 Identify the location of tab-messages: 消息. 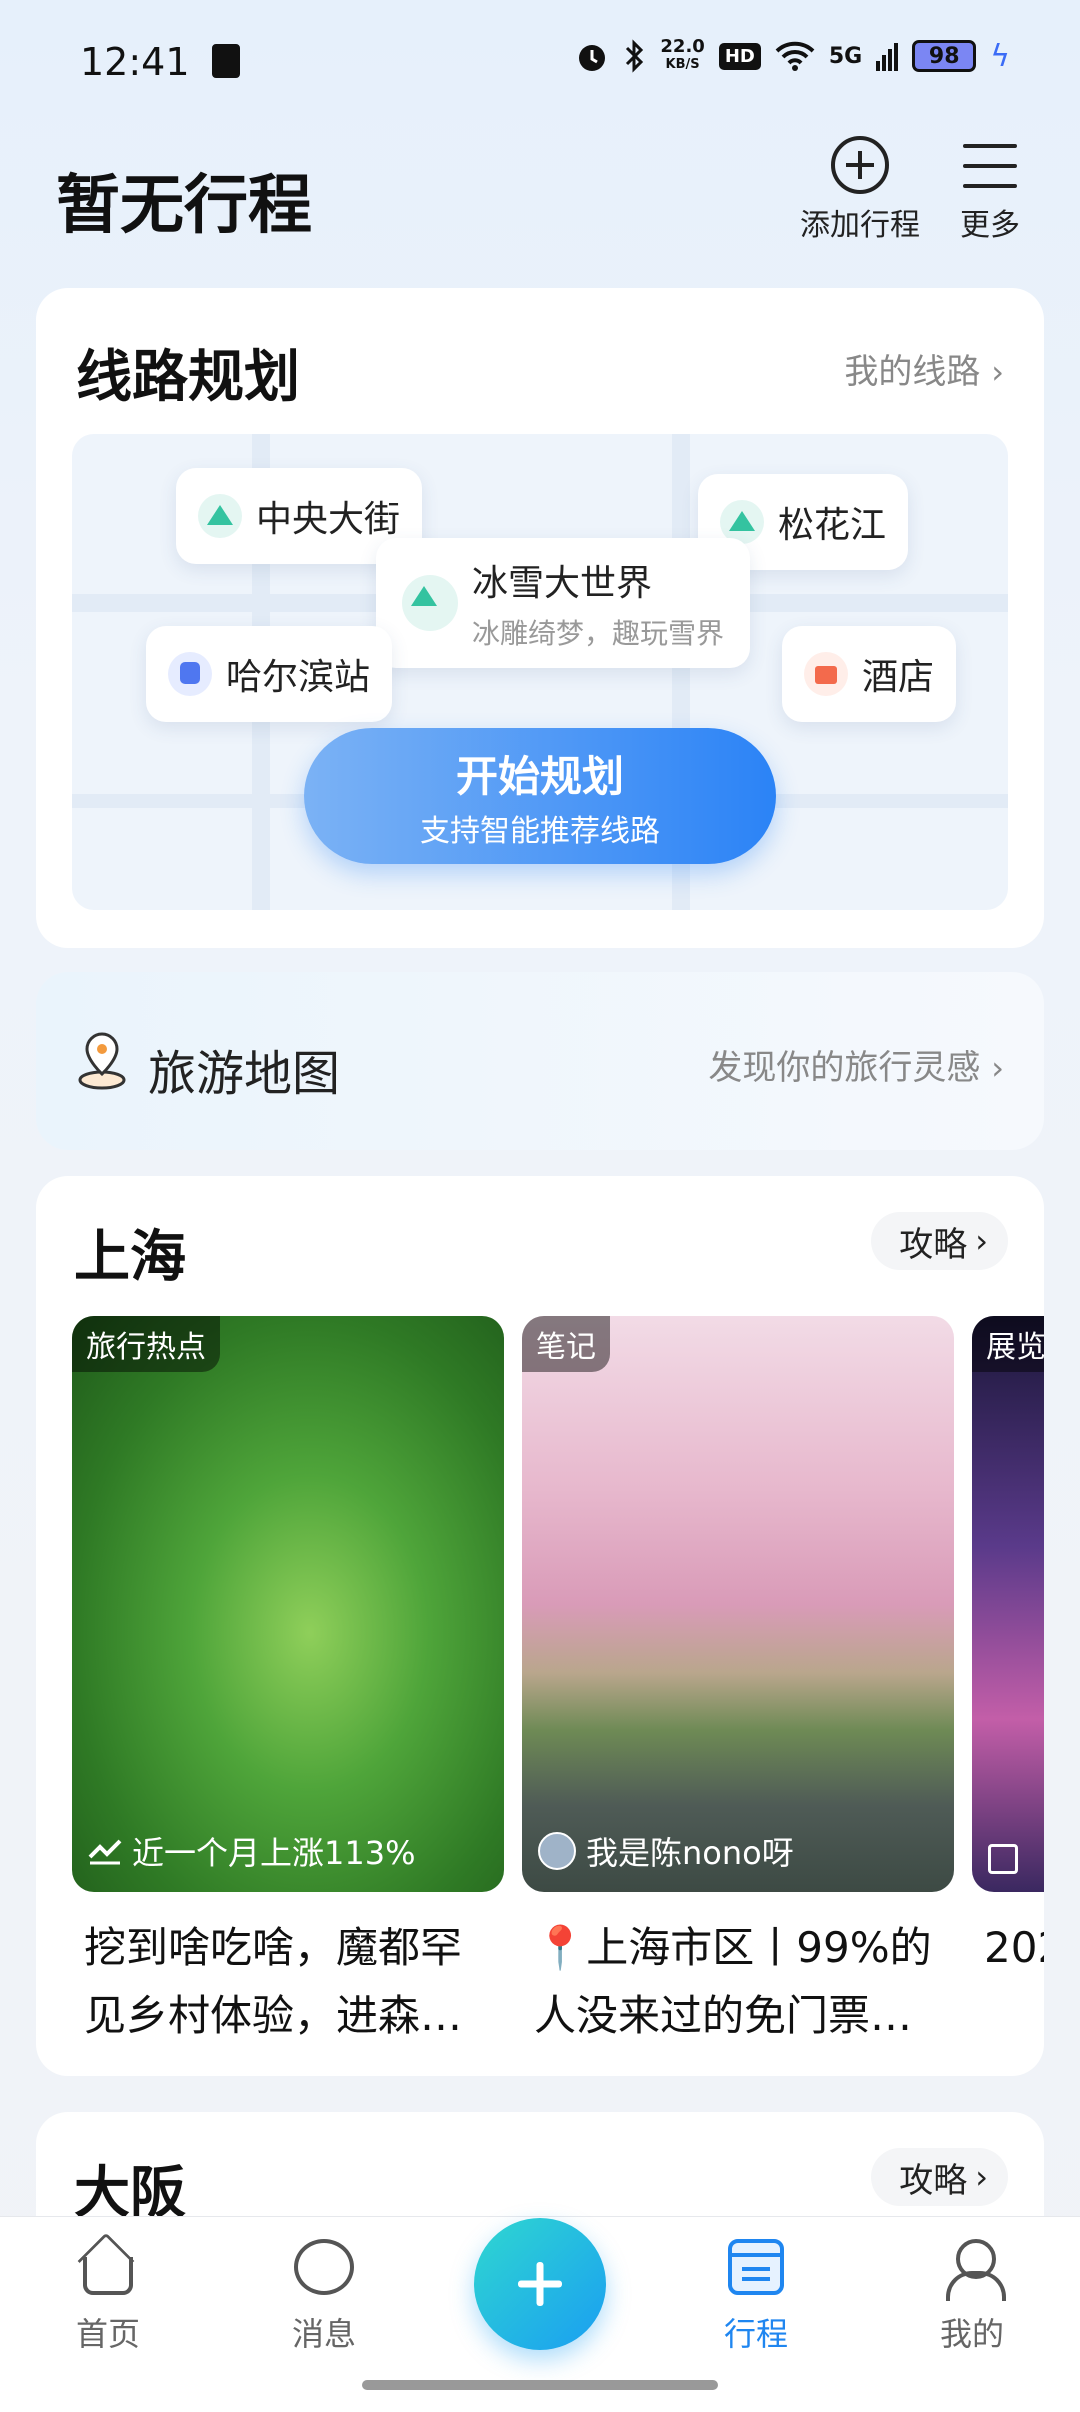
(324, 2297).